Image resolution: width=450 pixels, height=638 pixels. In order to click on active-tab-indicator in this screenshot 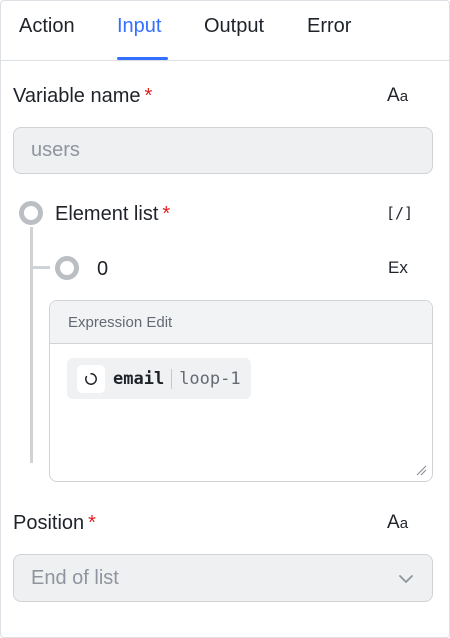, I will do `click(142, 58)`.